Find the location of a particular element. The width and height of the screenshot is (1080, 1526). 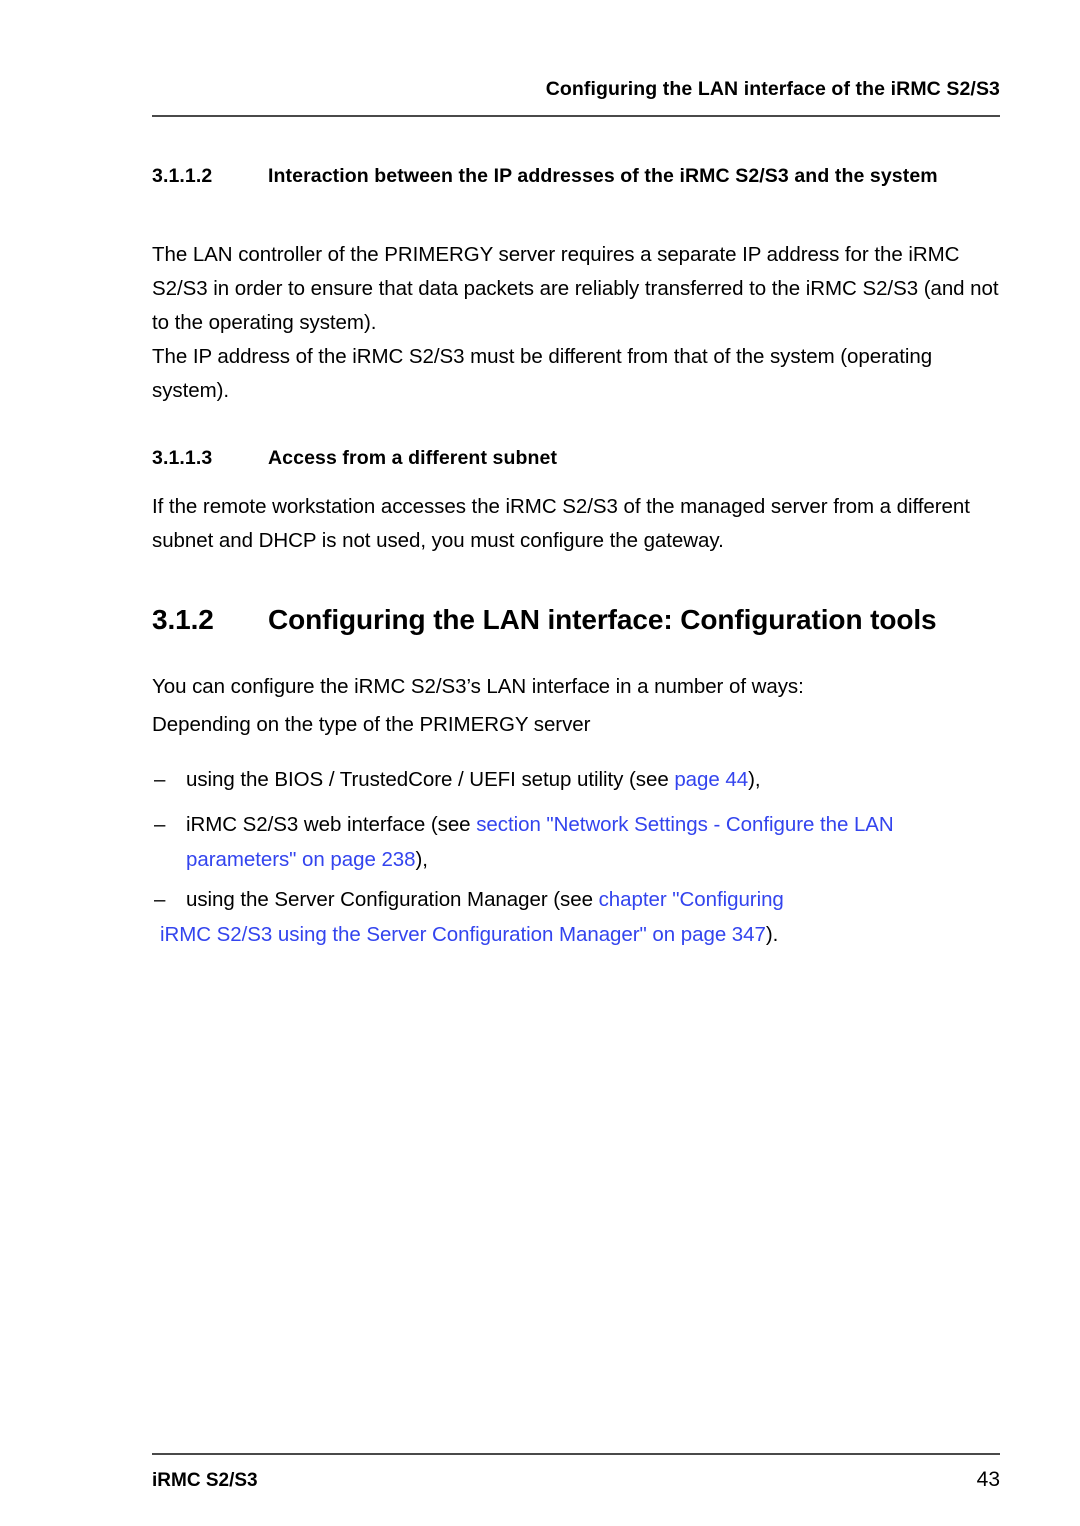

list-item-lead-text: iRMC S2/S3 web interface (see is located at coordinates (331, 824).